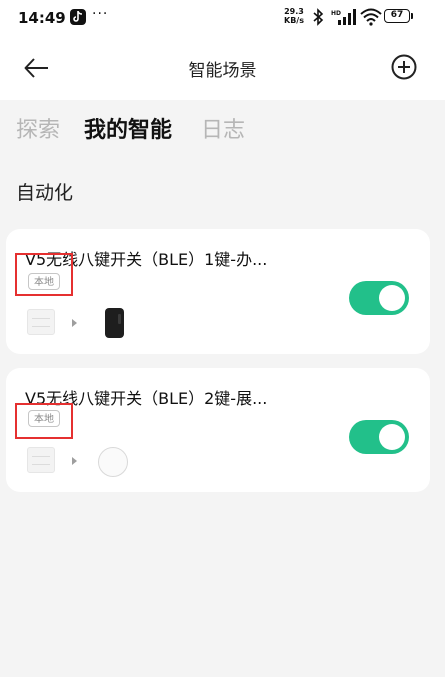  What do you see at coordinates (343, 17) in the screenshot?
I see `signal-icon: HD` at bounding box center [343, 17].